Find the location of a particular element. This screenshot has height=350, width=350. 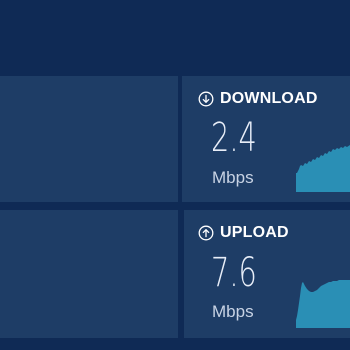

upload-sparkline is located at coordinates (323, 300).